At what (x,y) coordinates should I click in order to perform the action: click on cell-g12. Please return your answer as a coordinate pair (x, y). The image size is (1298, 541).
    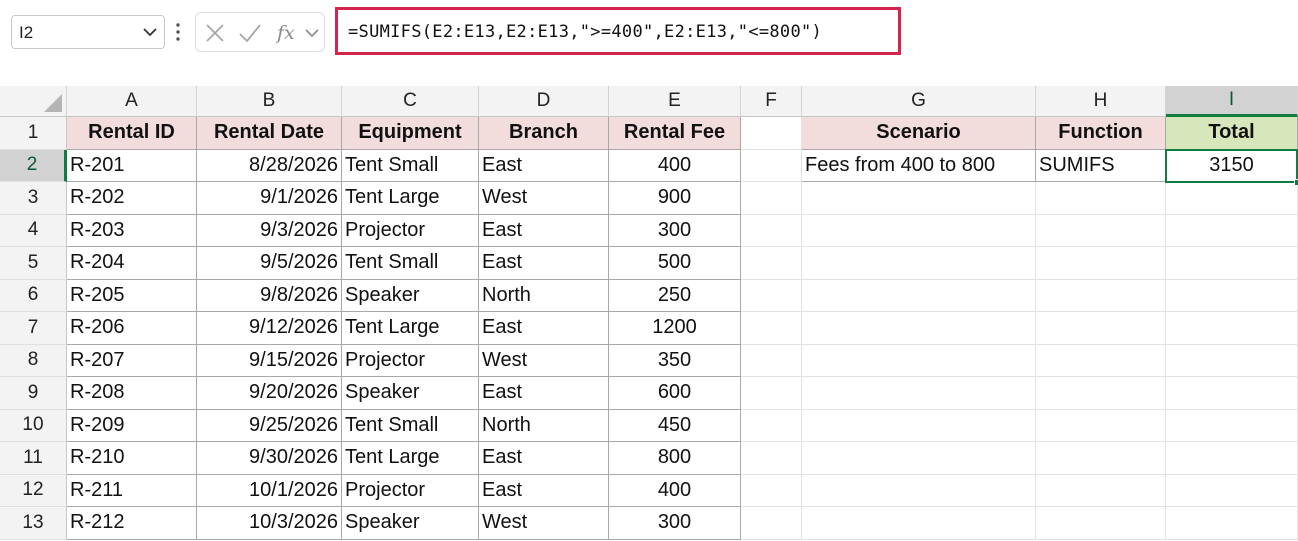
    Looking at the image, I should click on (919, 490).